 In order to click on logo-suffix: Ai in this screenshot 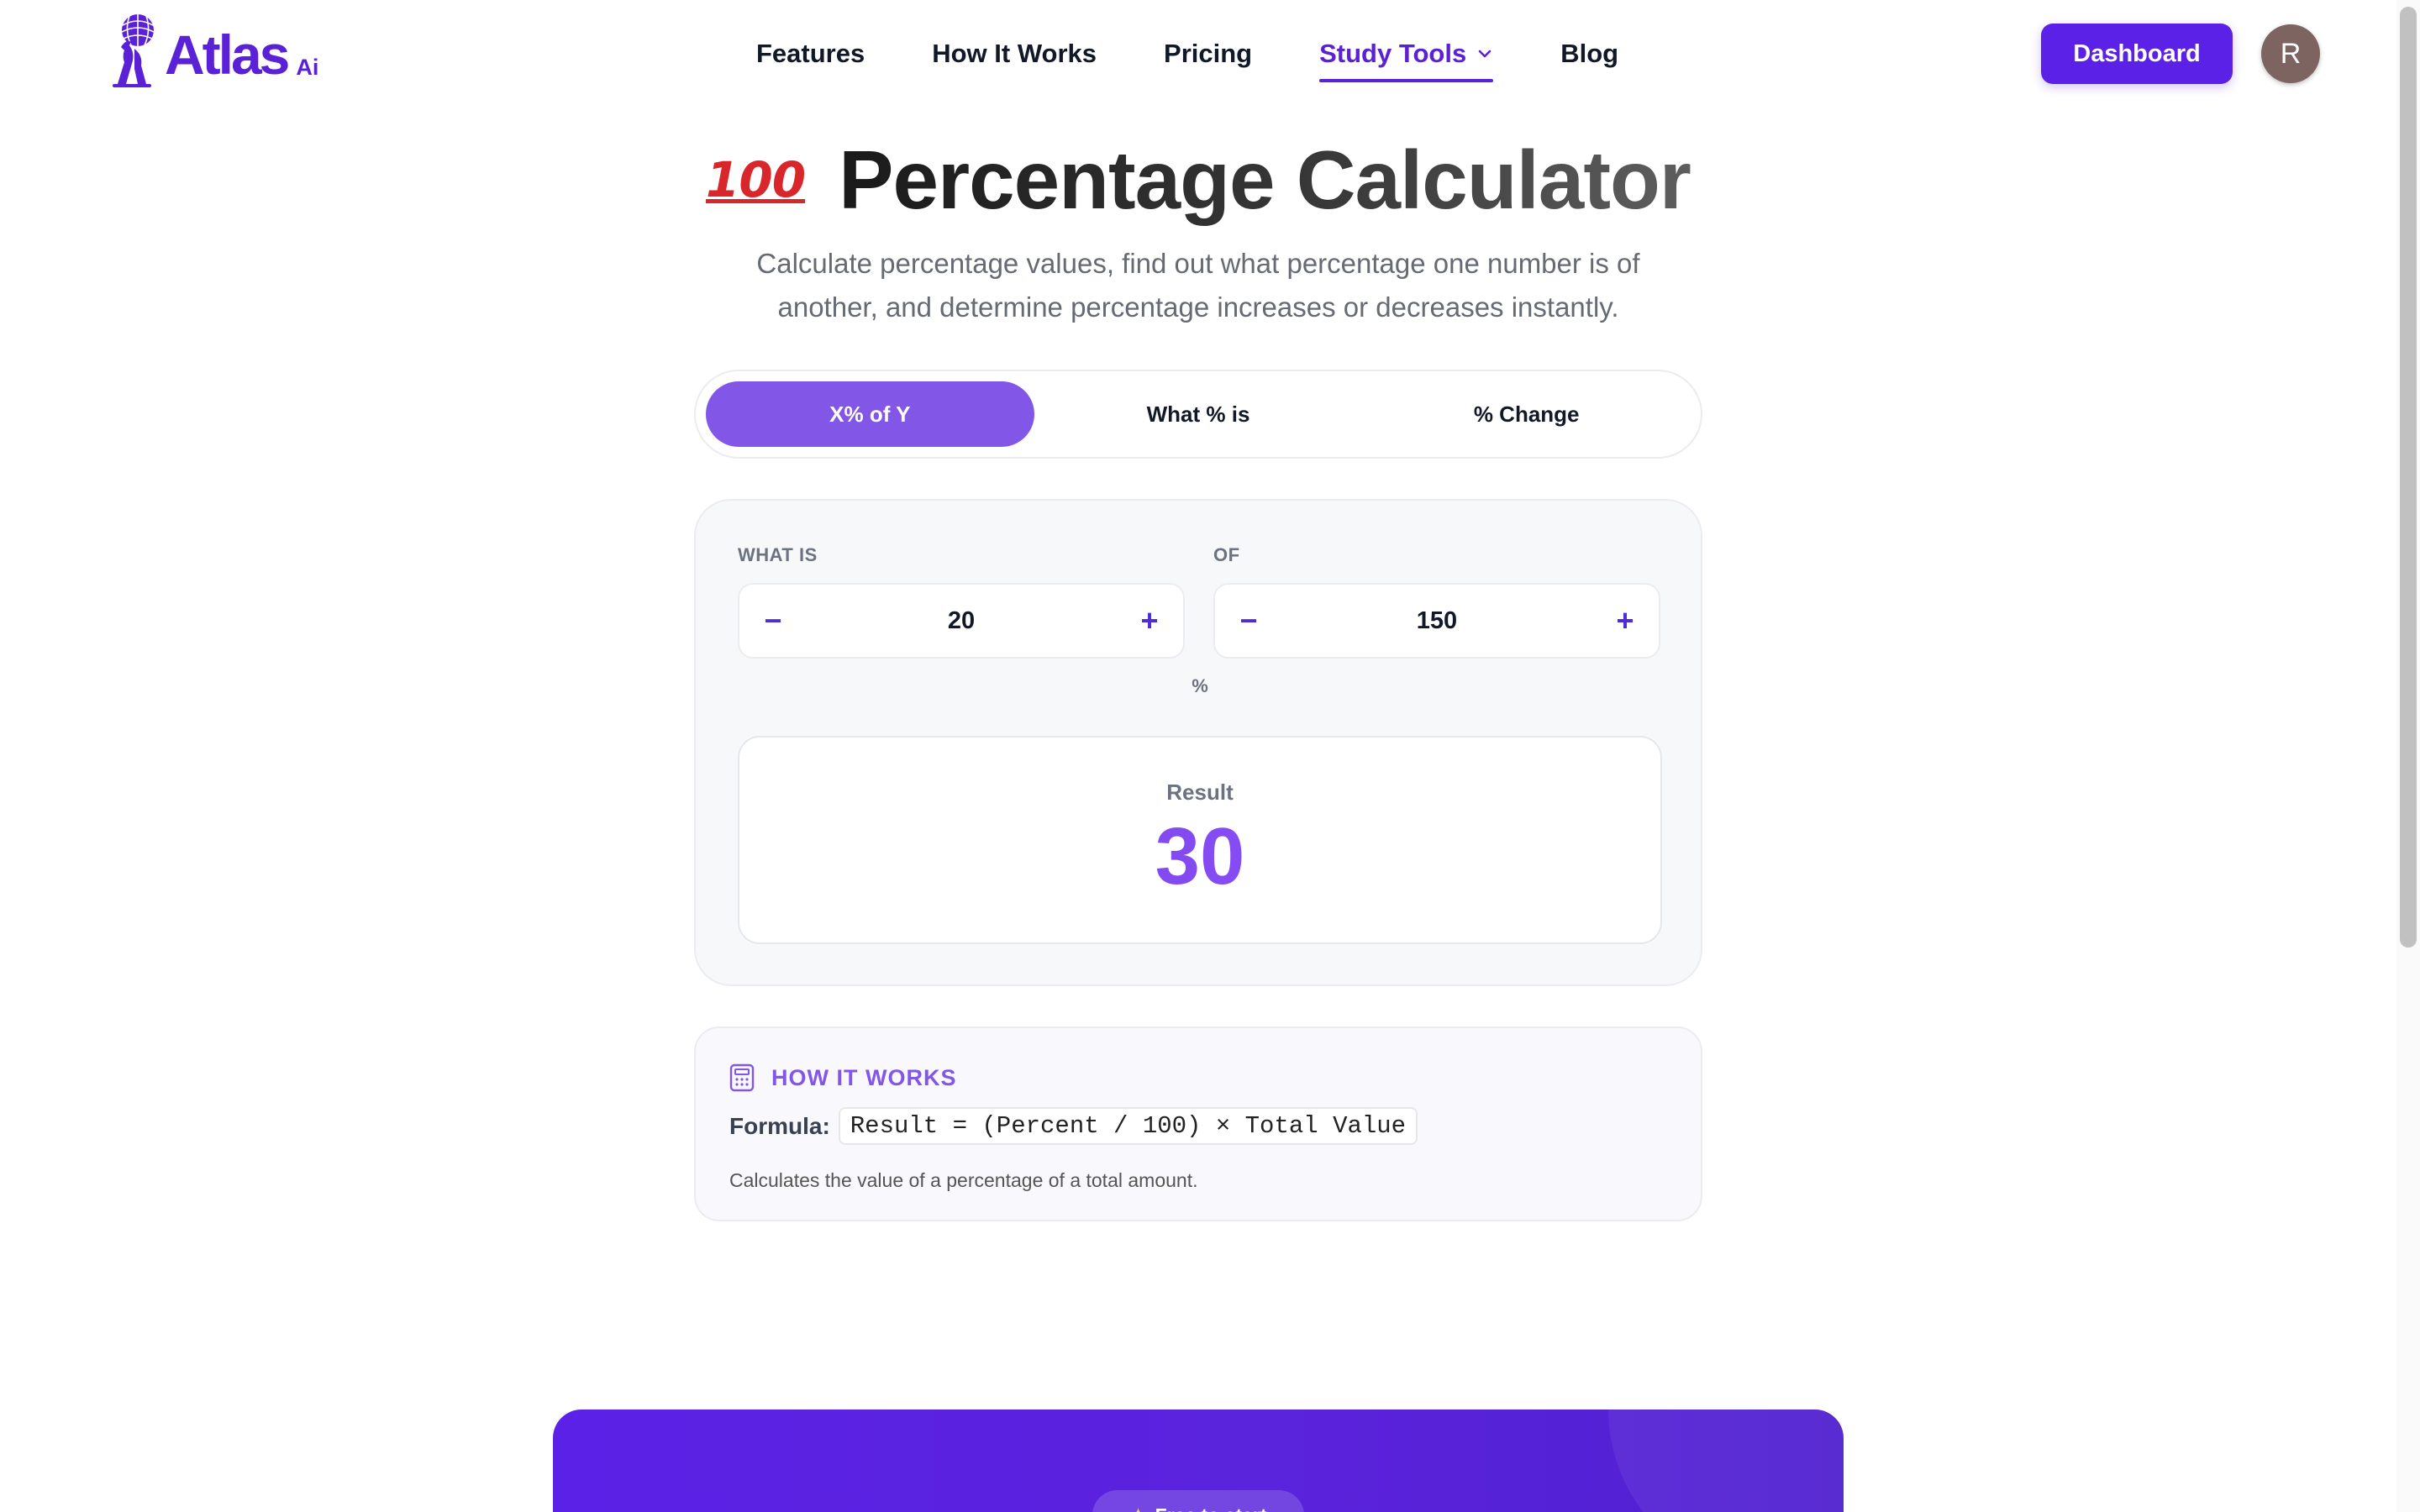, I will do `click(307, 67)`.